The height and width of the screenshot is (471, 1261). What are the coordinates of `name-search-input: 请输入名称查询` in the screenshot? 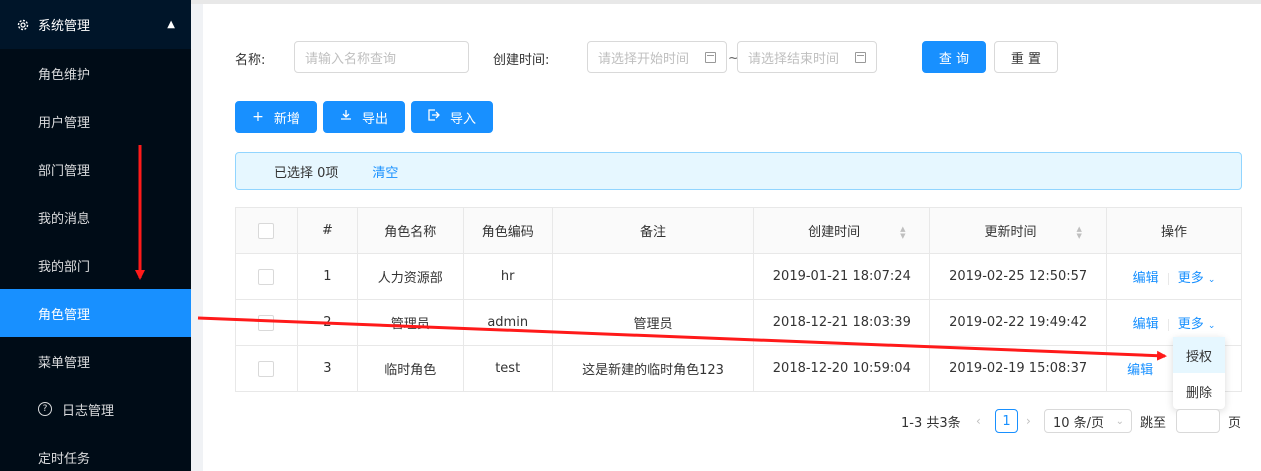 It's located at (381, 57).